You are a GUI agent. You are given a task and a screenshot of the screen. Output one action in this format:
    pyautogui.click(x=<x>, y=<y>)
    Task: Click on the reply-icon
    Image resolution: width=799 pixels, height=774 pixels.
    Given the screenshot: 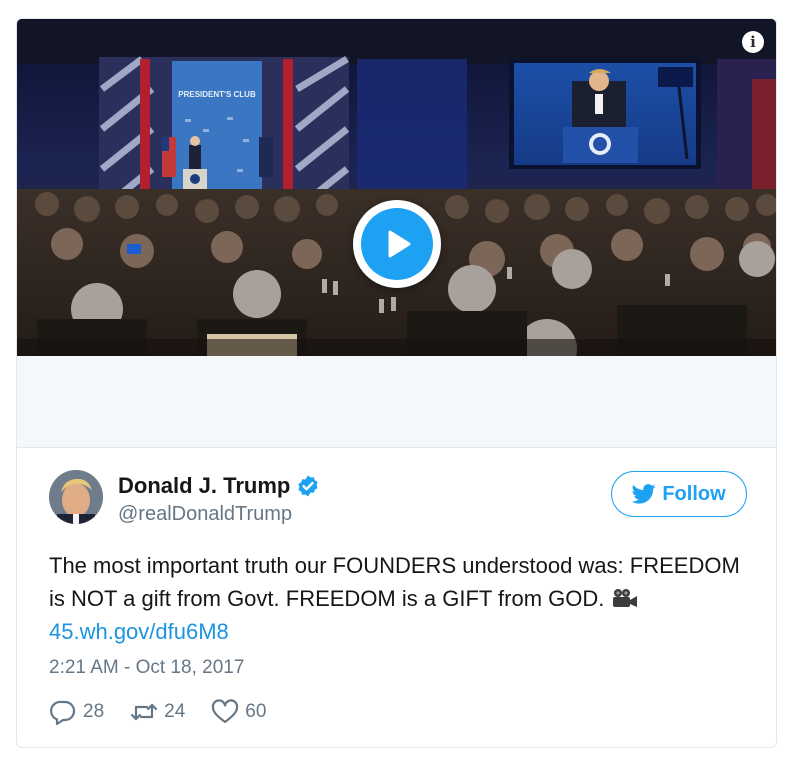 What is the action you would take?
    pyautogui.click(x=63, y=712)
    